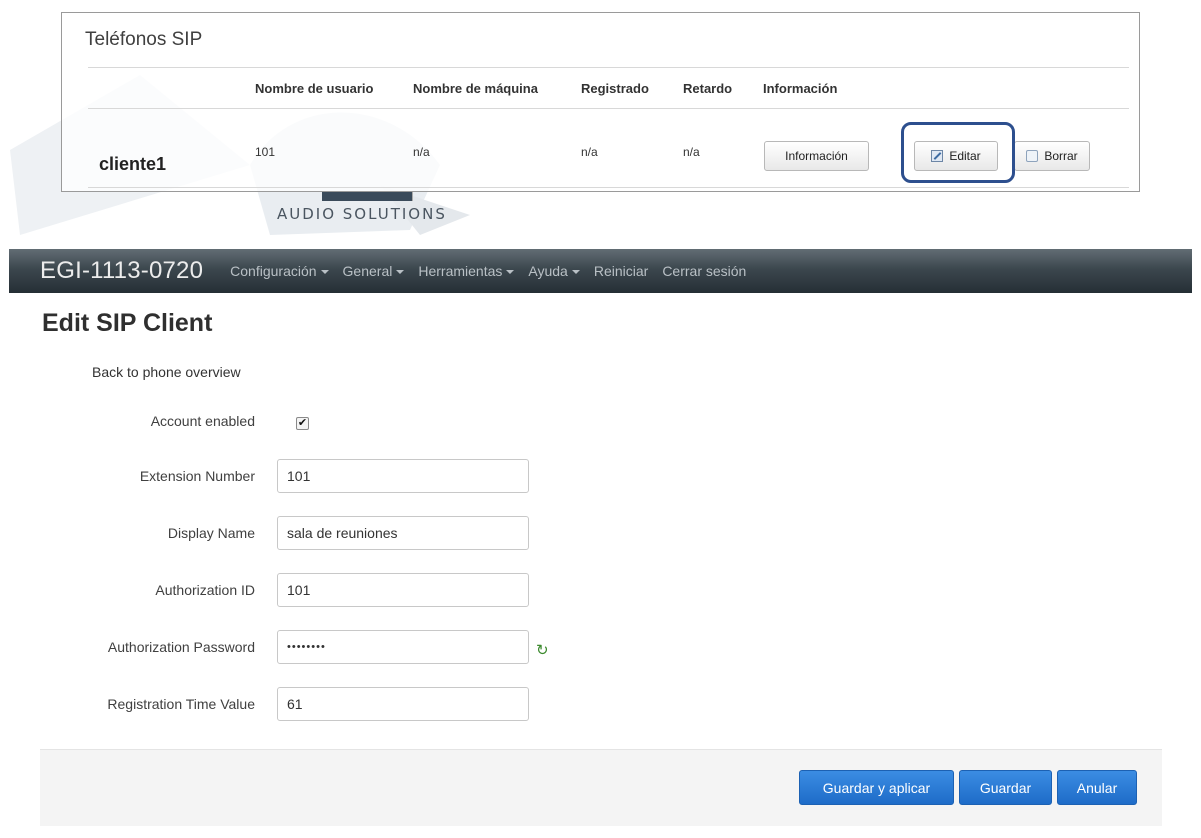 The height and width of the screenshot is (838, 1201). Describe the element at coordinates (1005, 787) in the screenshot. I see `save-button: Guardar` at that location.